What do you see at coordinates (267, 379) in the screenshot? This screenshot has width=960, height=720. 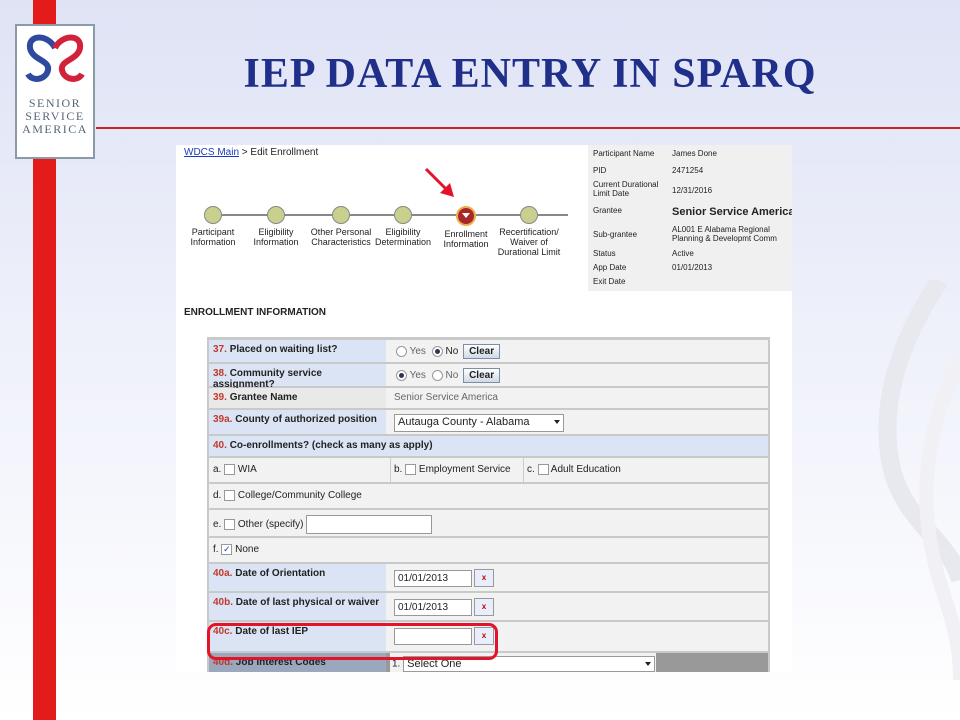 I see `question-text: Community service assignment?` at bounding box center [267, 379].